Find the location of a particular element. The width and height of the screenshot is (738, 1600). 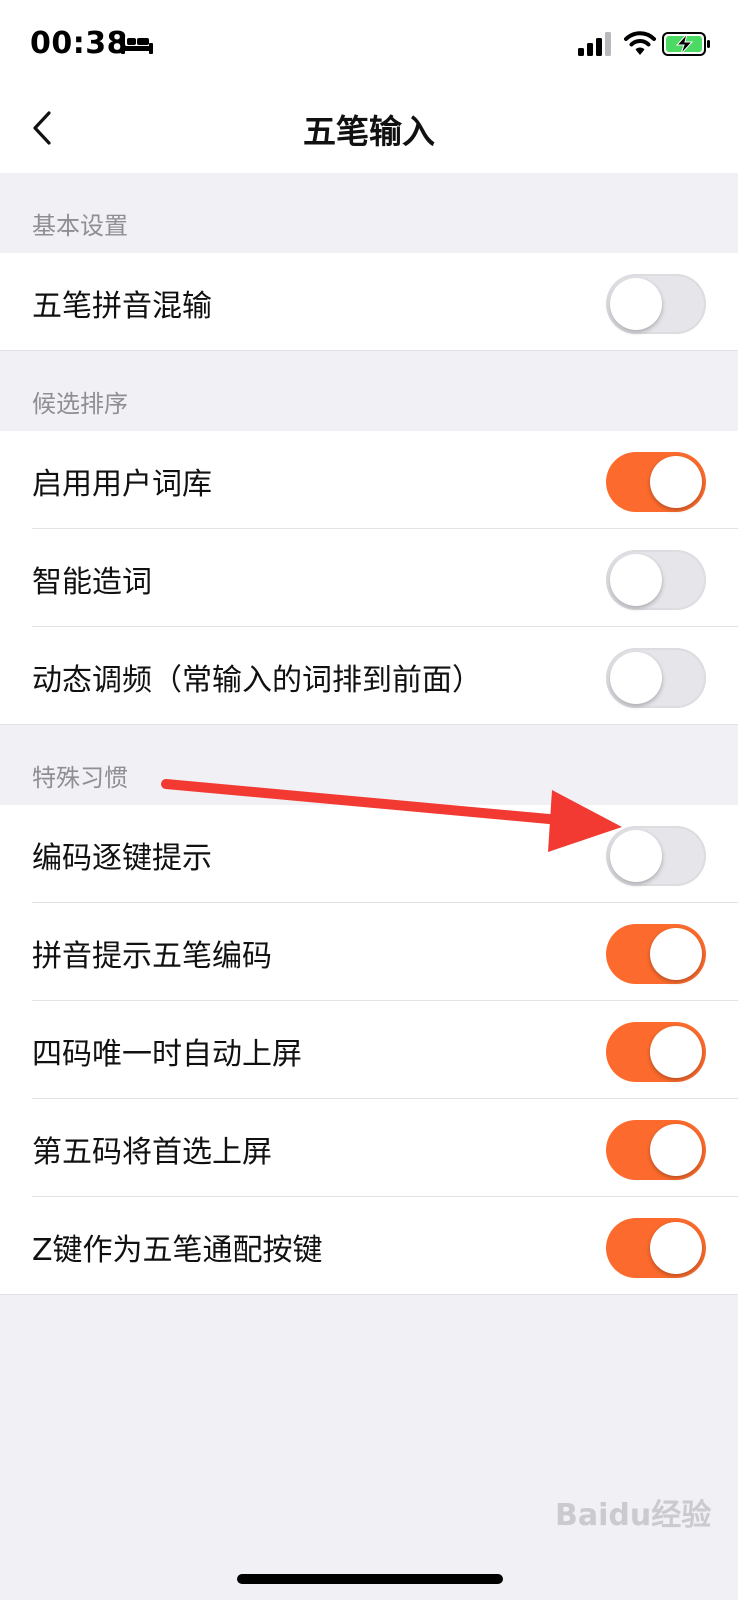

setting-label: 四码唯一时自动上屏 is located at coordinates (167, 1054).